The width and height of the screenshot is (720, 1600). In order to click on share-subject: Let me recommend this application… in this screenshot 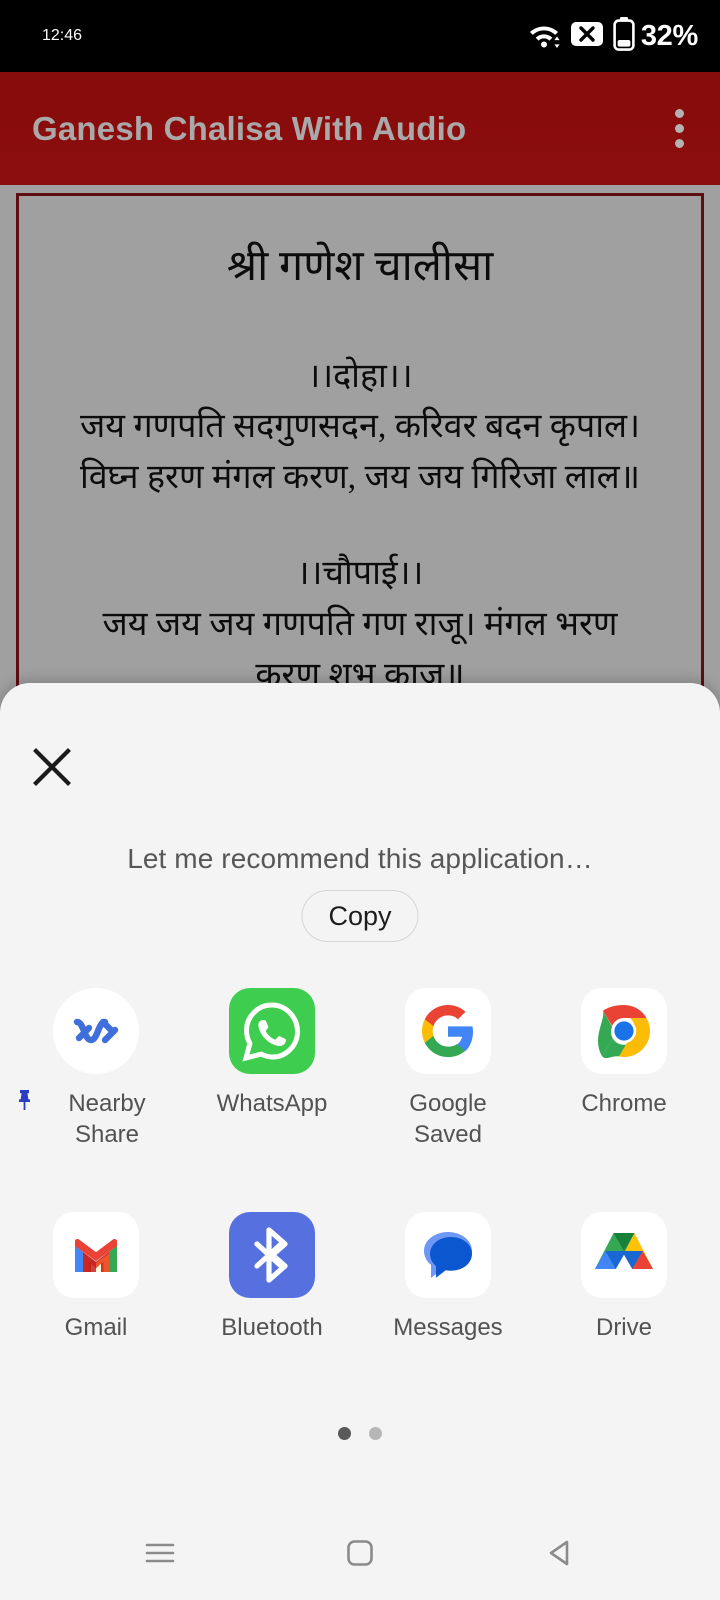, I will do `click(360, 858)`.